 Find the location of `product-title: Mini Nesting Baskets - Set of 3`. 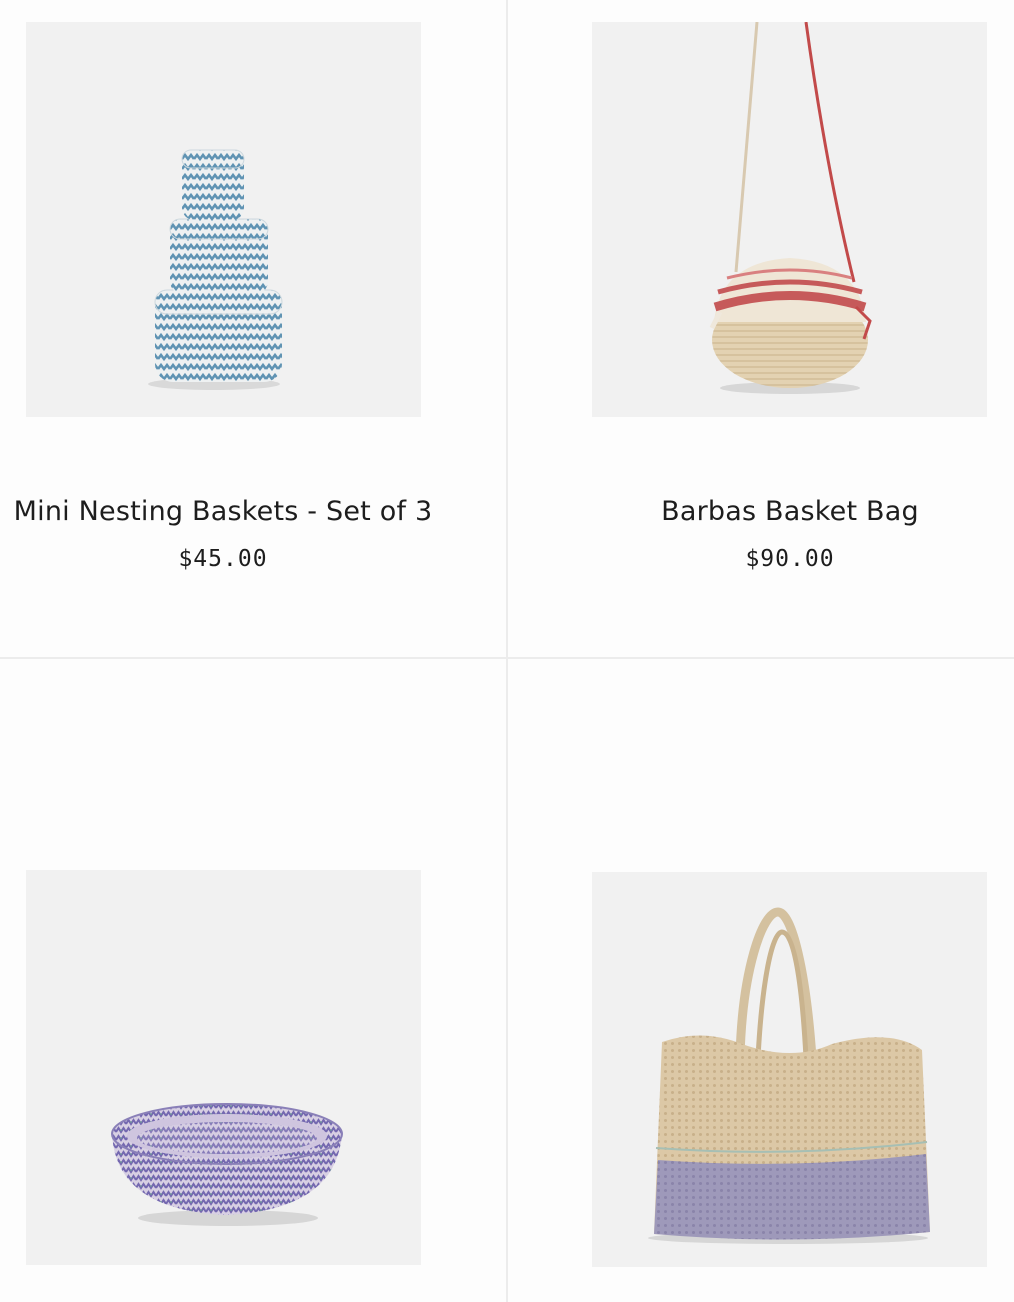

product-title: Mini Nesting Baskets - Set of 3 is located at coordinates (223, 511).